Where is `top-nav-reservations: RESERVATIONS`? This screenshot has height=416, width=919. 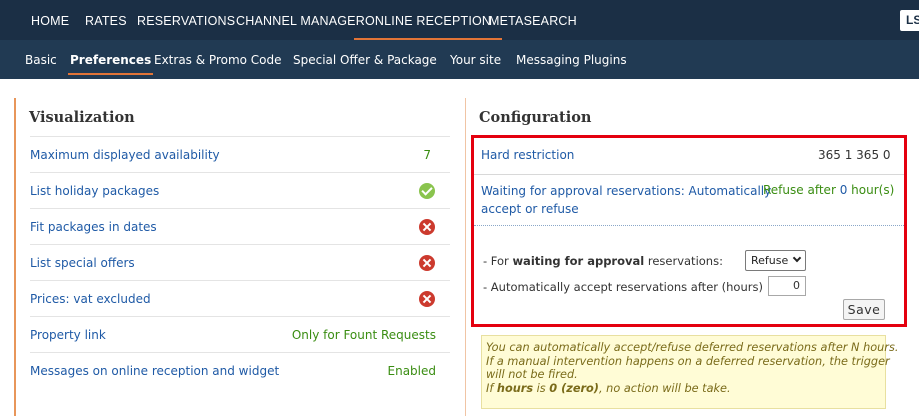 top-nav-reservations: RESERVATIONS is located at coordinates (186, 20).